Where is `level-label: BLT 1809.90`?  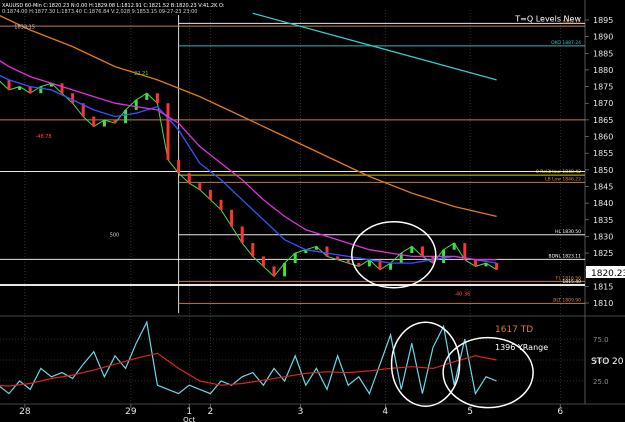 level-label: BLT 1809.90 is located at coordinates (567, 300).